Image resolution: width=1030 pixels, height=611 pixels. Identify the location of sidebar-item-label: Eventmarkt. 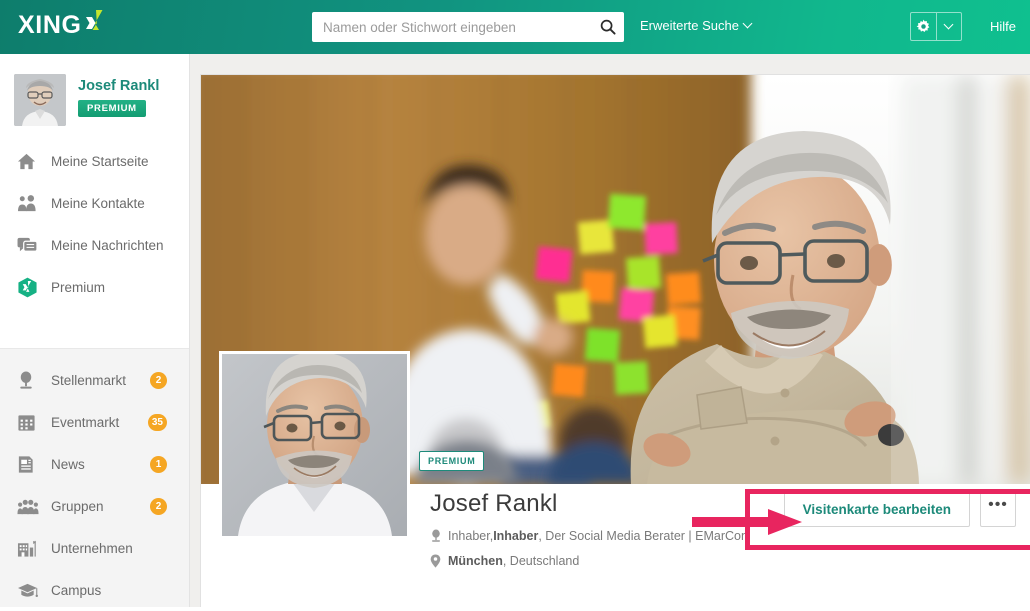
(85, 422).